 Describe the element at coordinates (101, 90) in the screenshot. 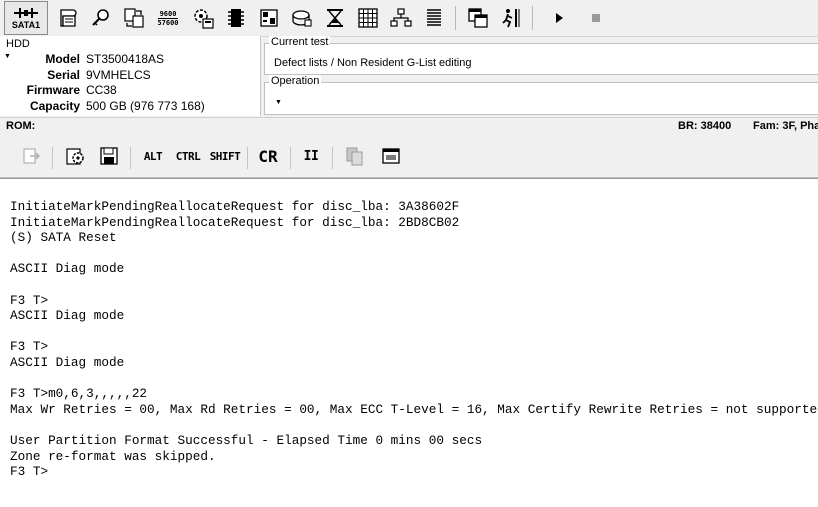

I see `hdd-firmware-value: CC38` at that location.